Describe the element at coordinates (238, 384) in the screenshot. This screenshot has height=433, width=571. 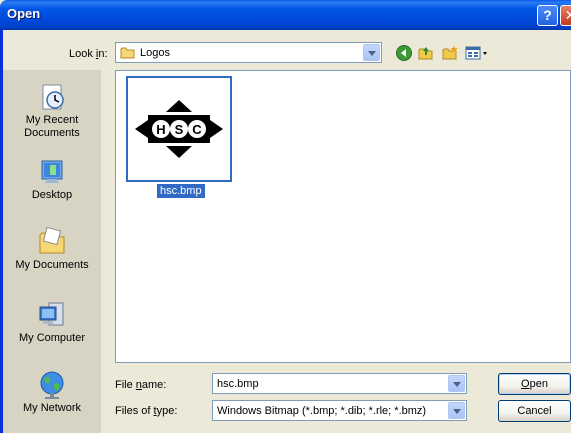
I see `file-name-value: hsc.bmp` at that location.